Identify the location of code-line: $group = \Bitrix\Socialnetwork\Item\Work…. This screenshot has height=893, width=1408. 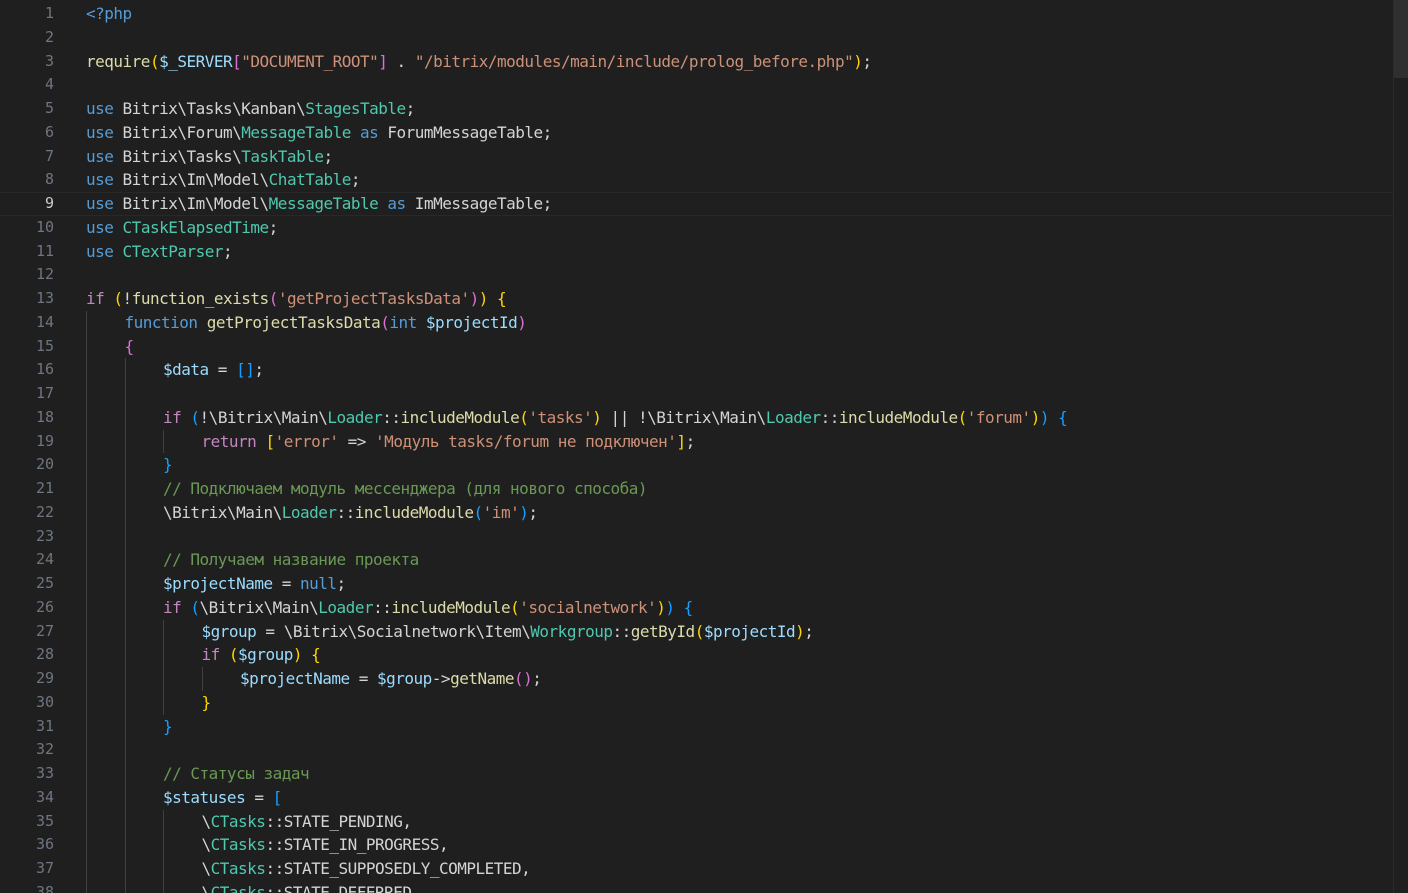
(732, 631).